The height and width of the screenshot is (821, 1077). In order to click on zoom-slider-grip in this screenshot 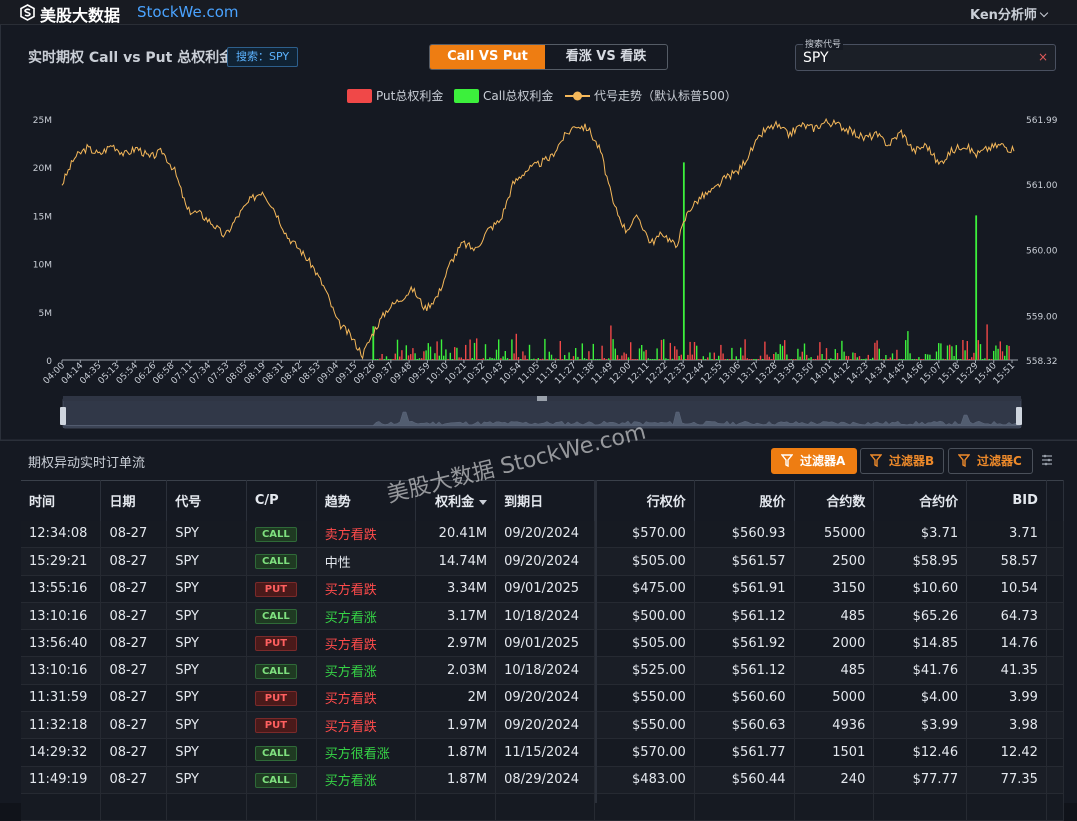, I will do `click(542, 398)`.